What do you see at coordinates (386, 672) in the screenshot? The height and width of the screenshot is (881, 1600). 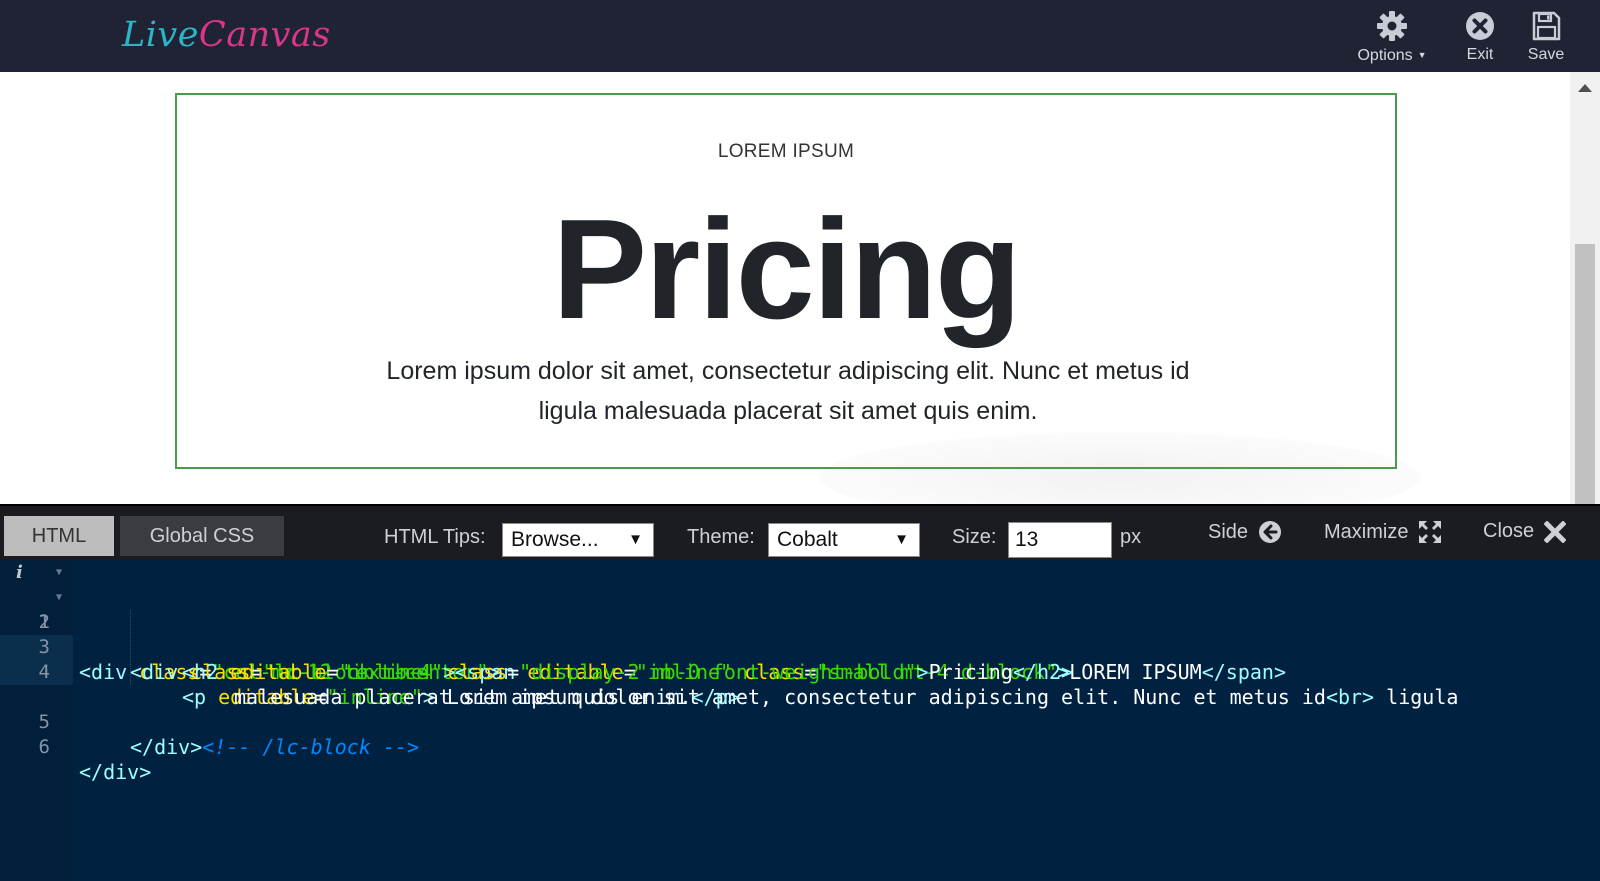 I see `code-token: "inline"` at bounding box center [386, 672].